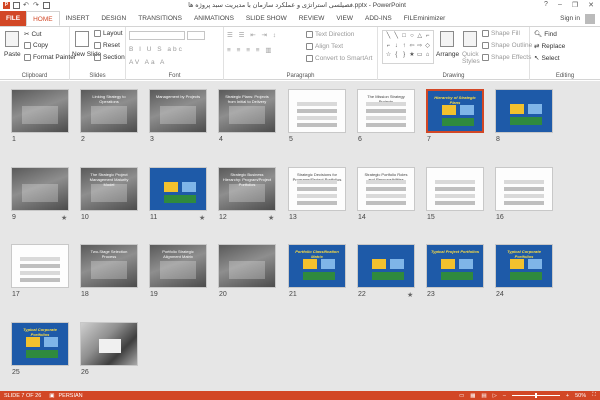  Describe the element at coordinates (473, 58) in the screenshot. I see `quick-styles-button: Quick Styles` at that location.